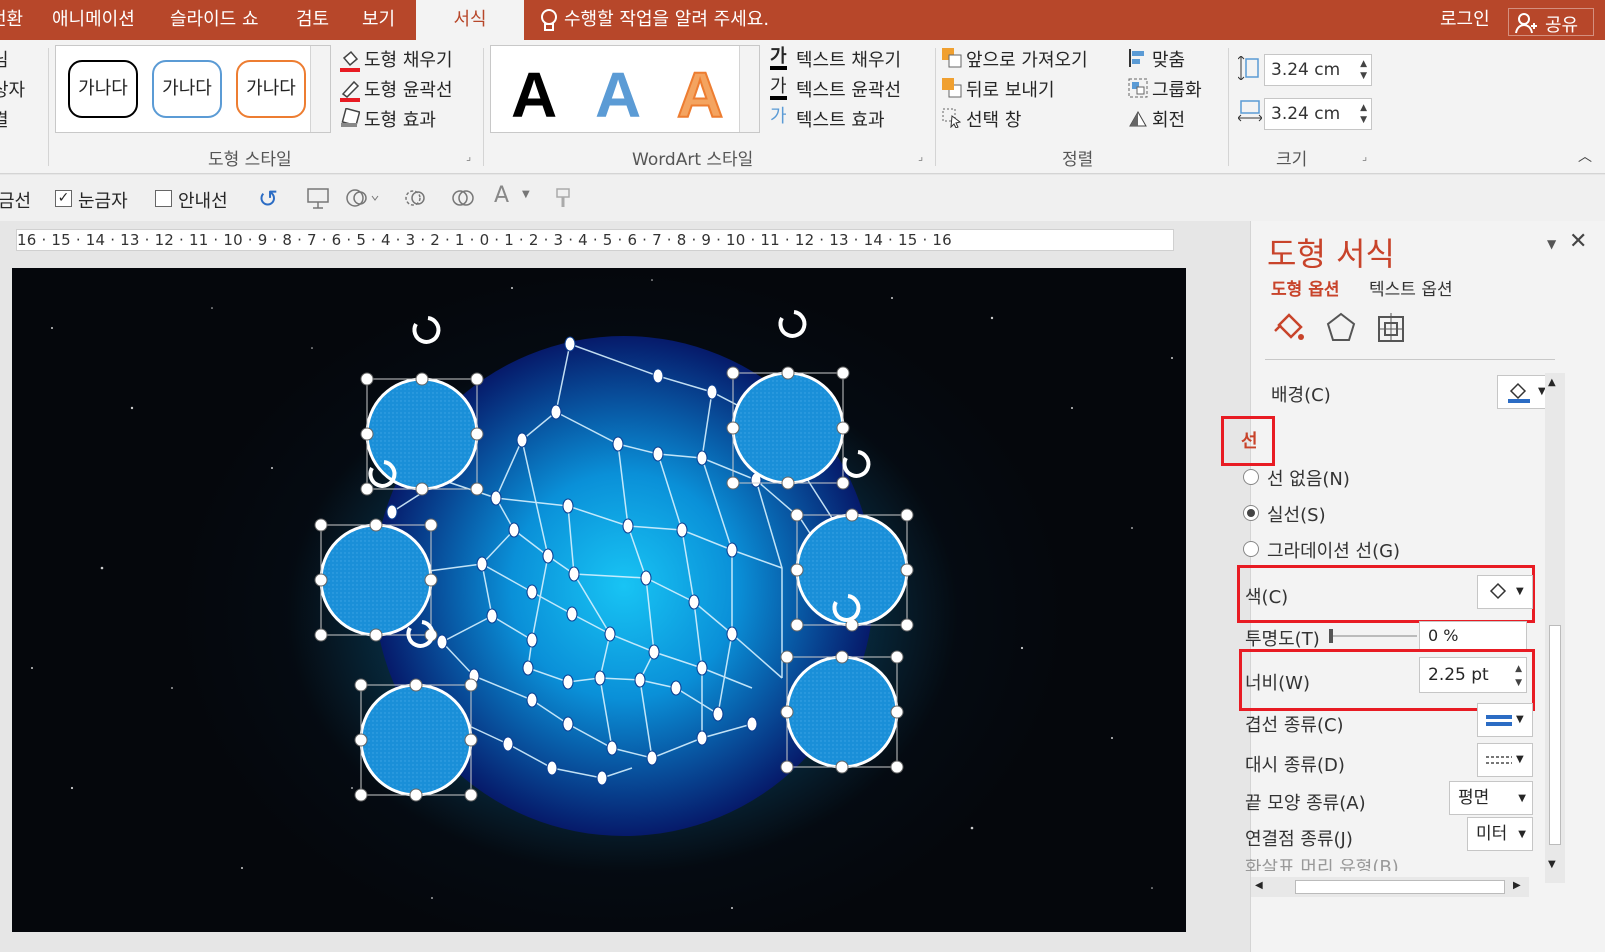 The height and width of the screenshot is (952, 1605). Describe the element at coordinates (700, 95) in the screenshot. I see `wordart-orange-a: A` at that location.